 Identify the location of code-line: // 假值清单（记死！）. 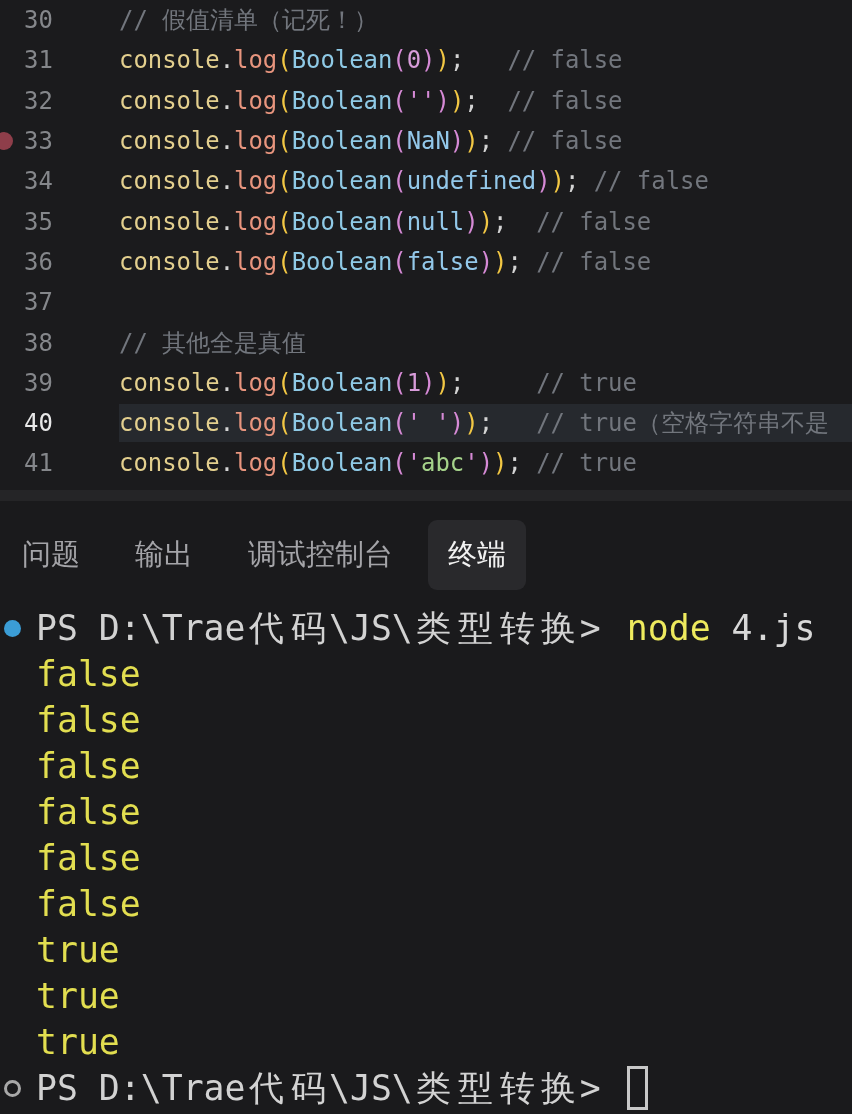
(249, 21).